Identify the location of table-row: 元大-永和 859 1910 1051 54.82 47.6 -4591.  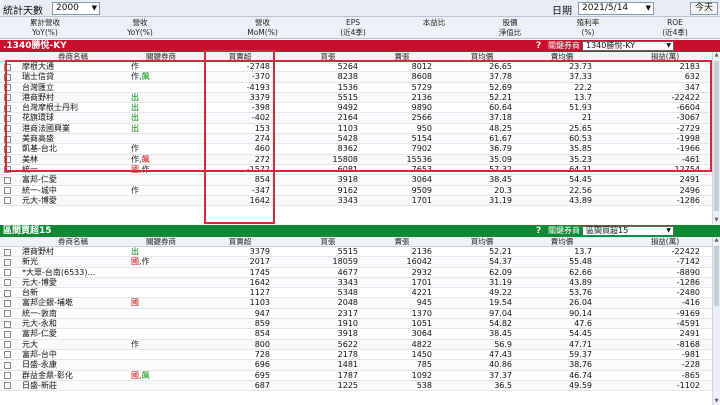
(360, 324).